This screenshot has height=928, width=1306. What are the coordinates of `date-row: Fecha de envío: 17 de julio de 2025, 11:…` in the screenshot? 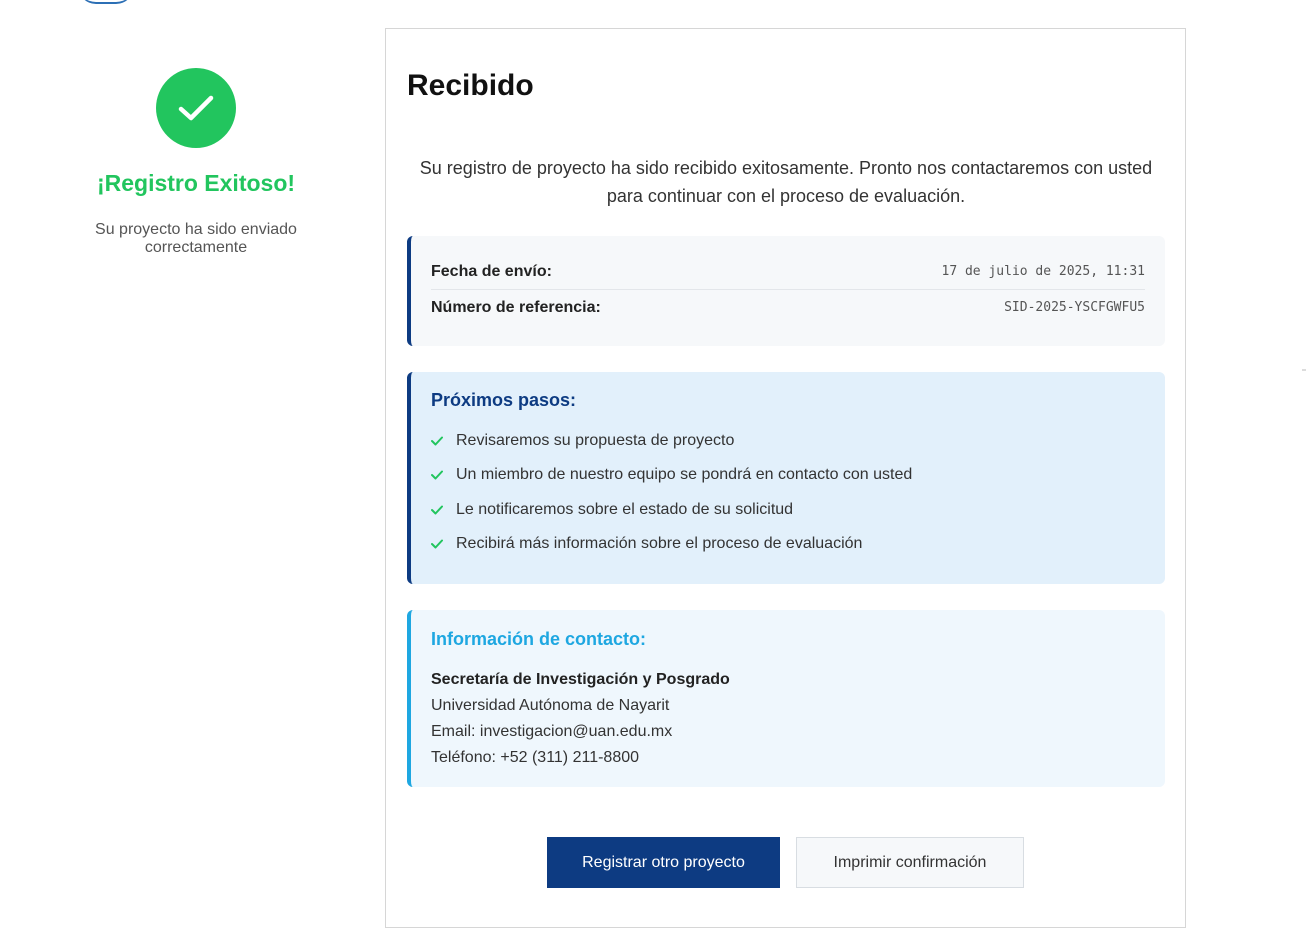 It's located at (788, 276).